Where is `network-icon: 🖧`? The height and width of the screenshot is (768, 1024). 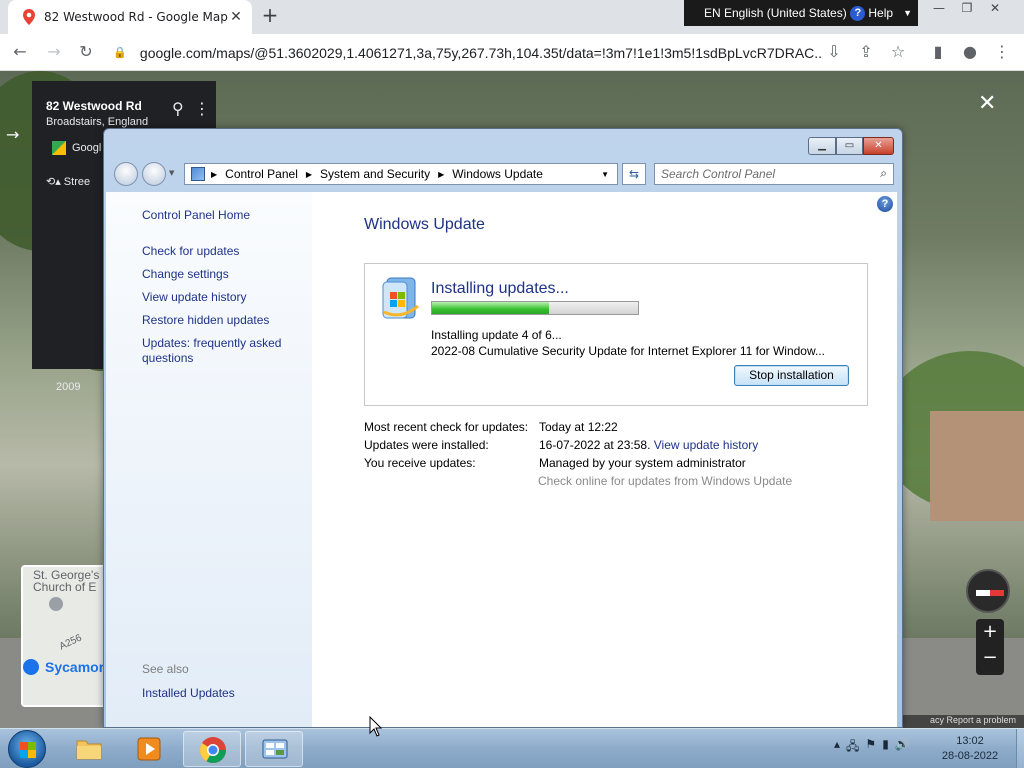
network-icon: 🖧 is located at coordinates (852, 747).